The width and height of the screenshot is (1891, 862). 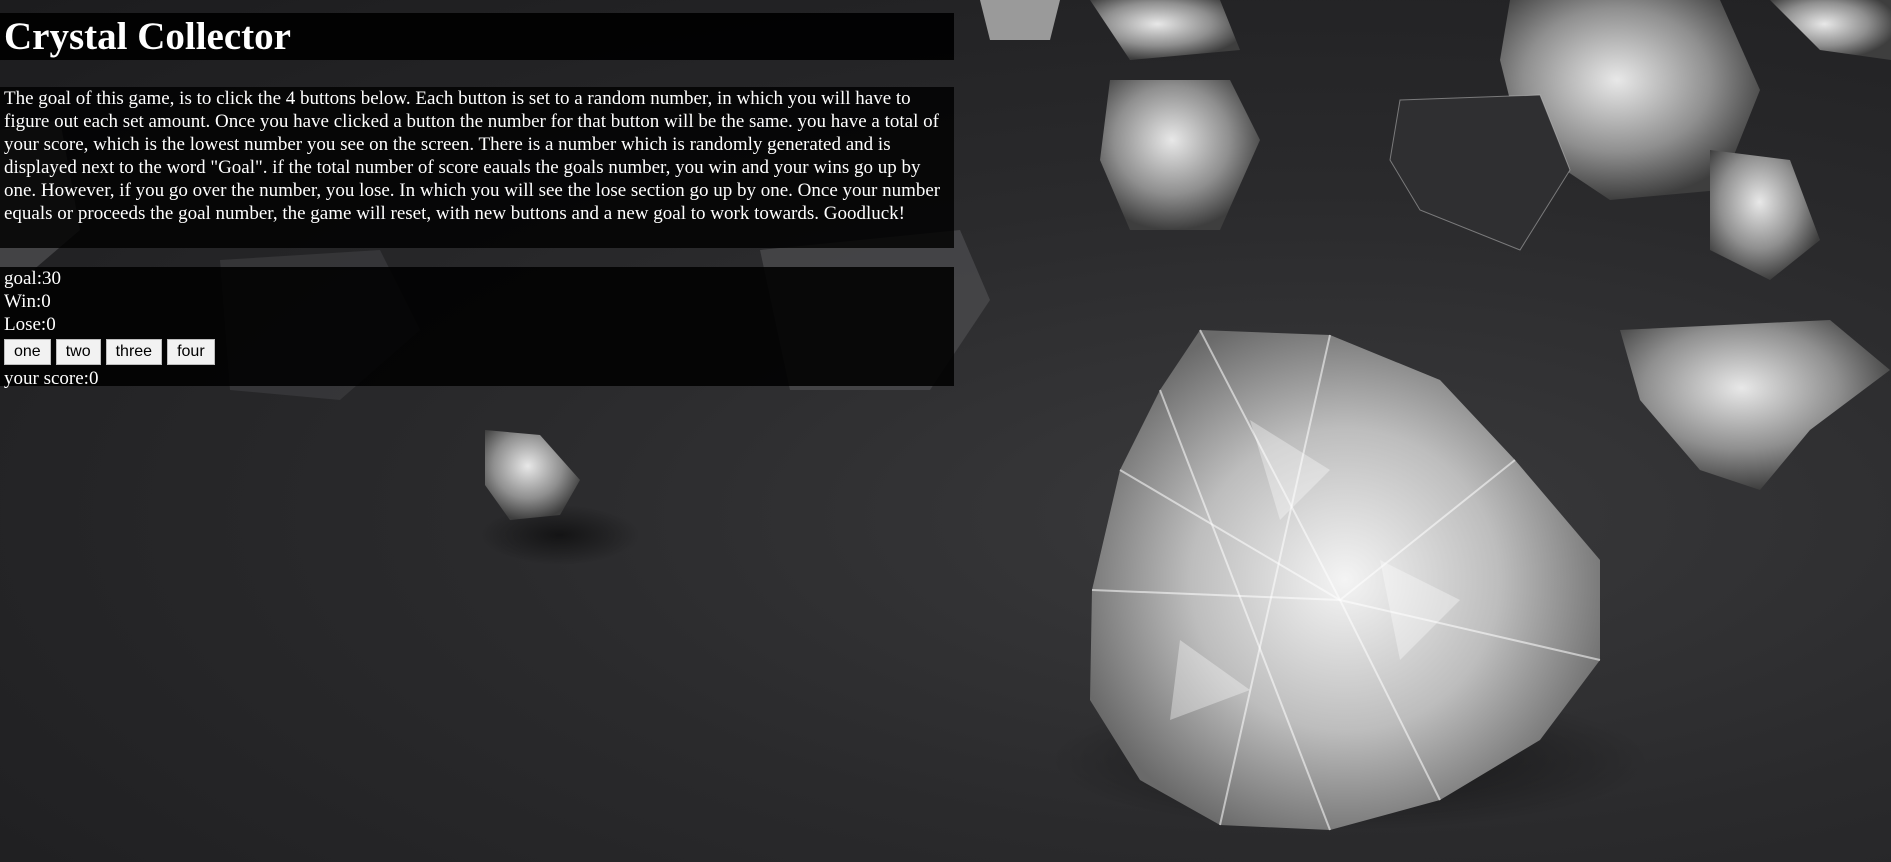 I want to click on crystal-button-two: two, so click(x=78, y=351).